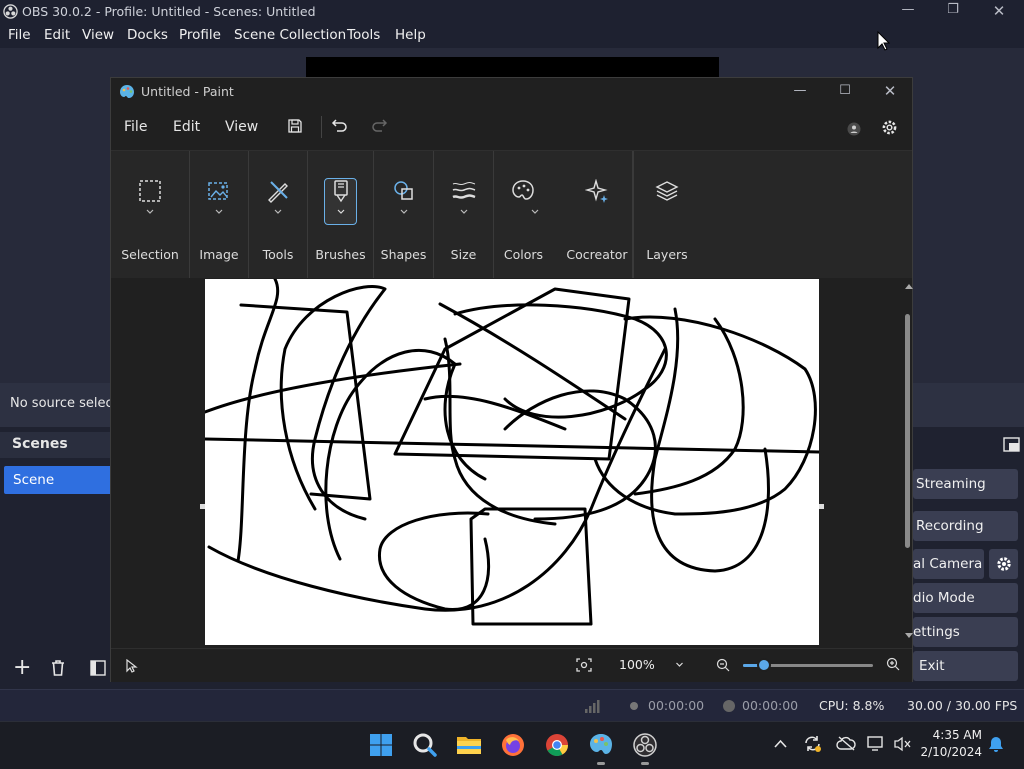 This screenshot has width=1024, height=769. Describe the element at coordinates (909, 286) in the screenshot. I see `scroll-up-arrow` at that location.